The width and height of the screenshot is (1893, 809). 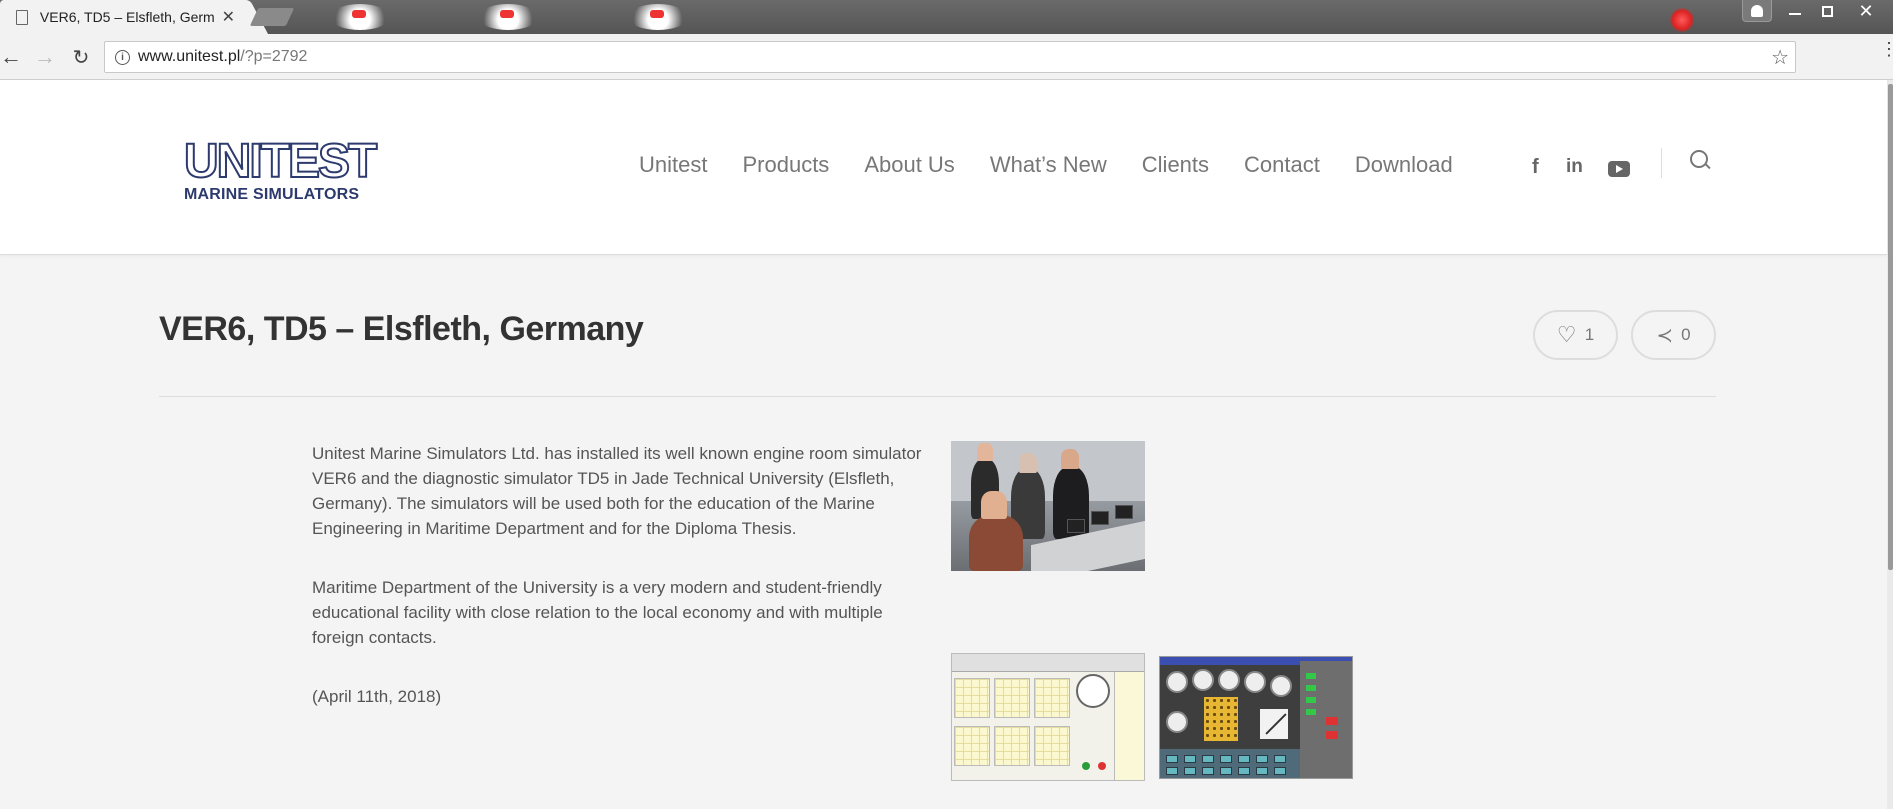 I want to click on nav-item-about-us: About Us, so click(x=909, y=165).